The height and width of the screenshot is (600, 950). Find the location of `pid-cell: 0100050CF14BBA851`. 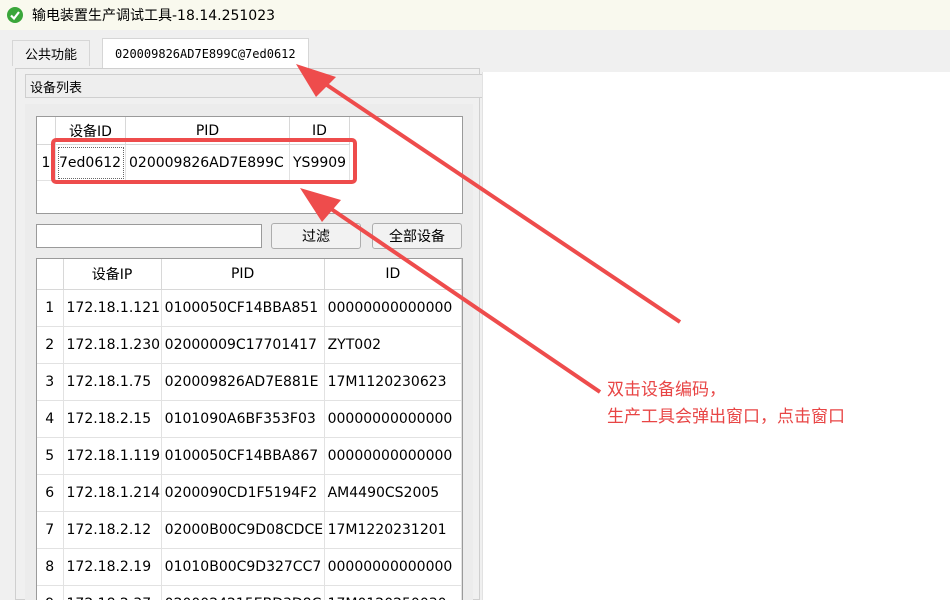

pid-cell: 0100050CF14BBA851 is located at coordinates (243, 308).